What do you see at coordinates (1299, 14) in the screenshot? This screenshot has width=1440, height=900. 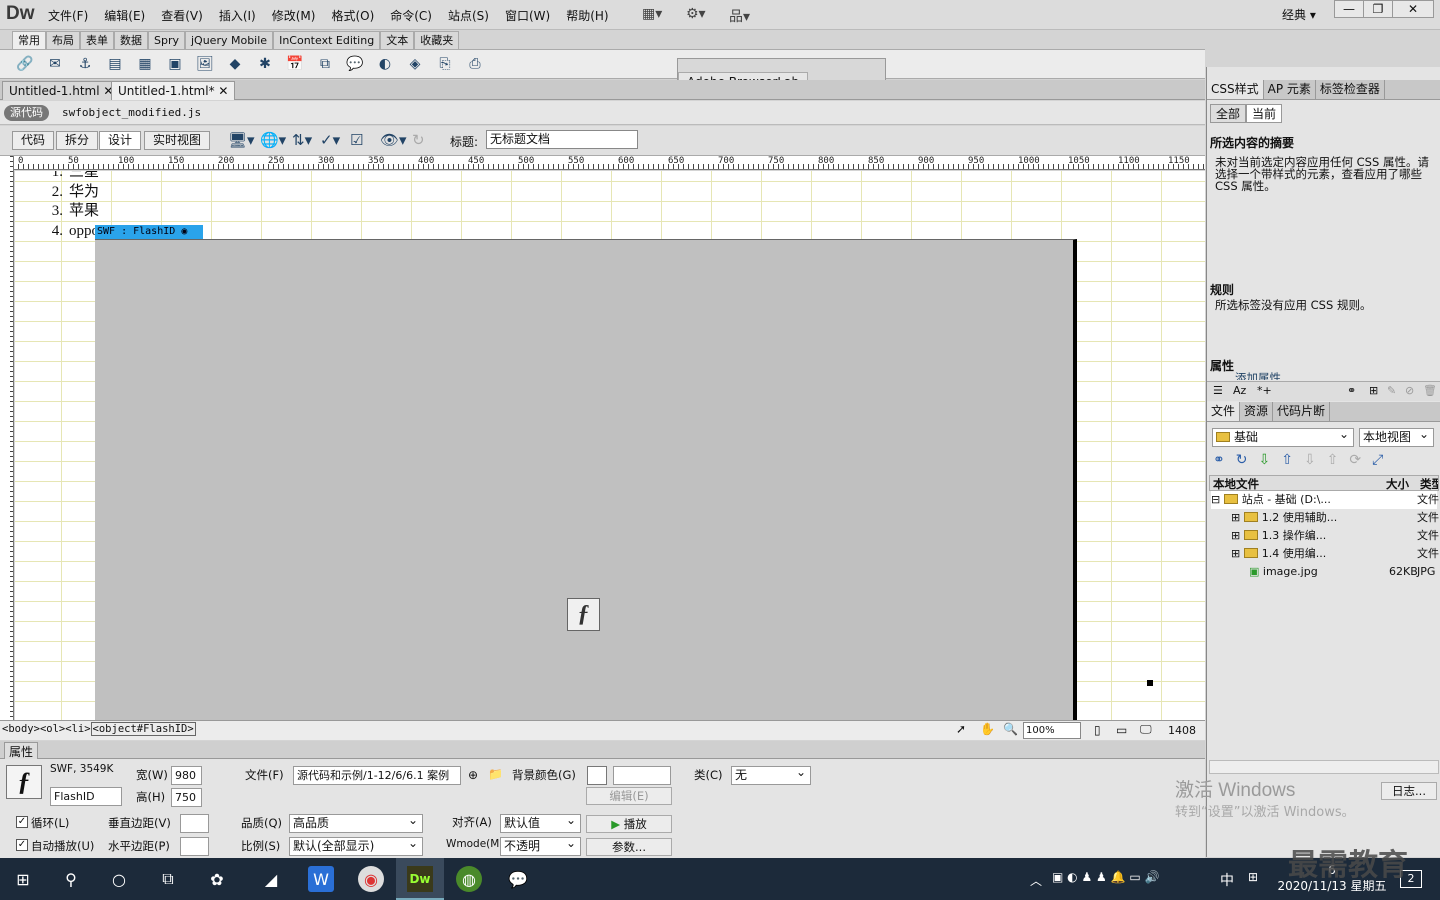 I see `workspace-switcher: 经典 ▾` at bounding box center [1299, 14].